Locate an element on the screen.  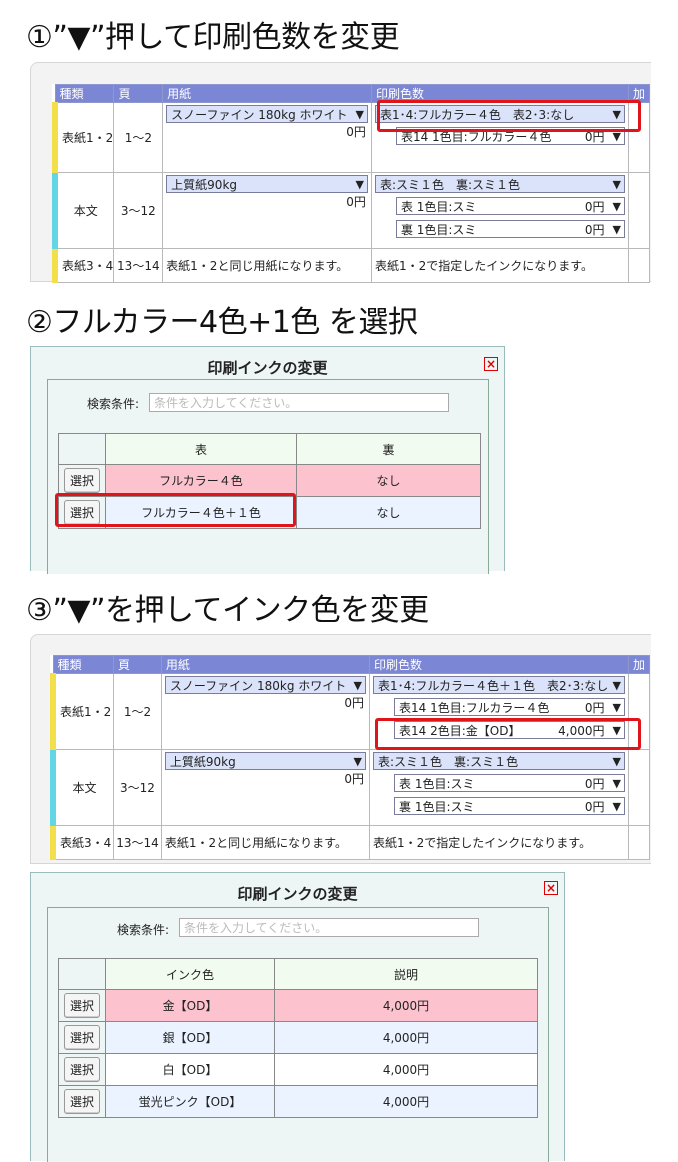
col-back: 裏 is located at coordinates (388, 449).